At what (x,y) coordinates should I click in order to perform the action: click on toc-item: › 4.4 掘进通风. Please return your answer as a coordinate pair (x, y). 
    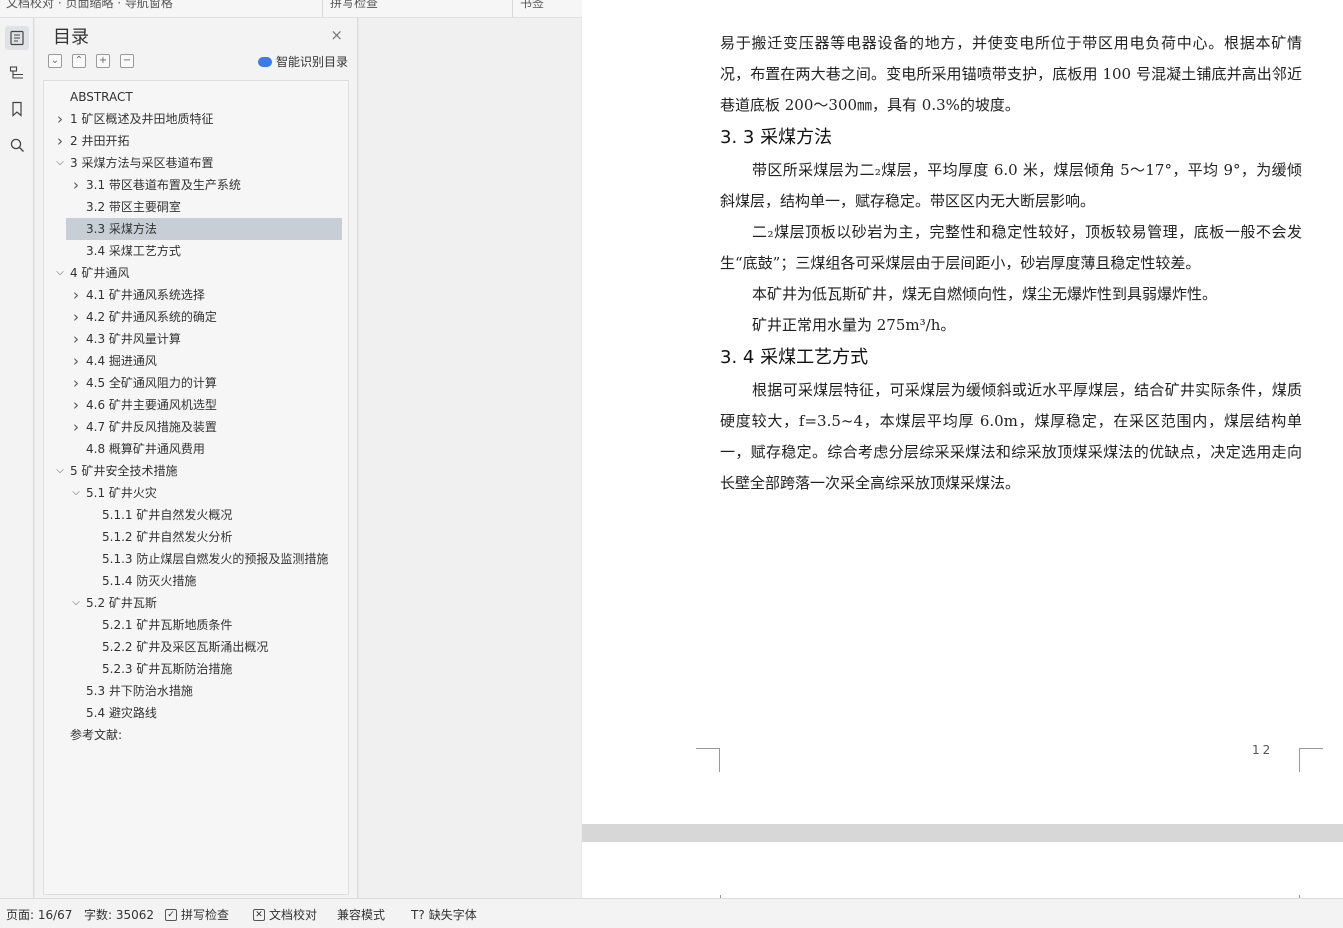
    Looking at the image, I should click on (196, 361).